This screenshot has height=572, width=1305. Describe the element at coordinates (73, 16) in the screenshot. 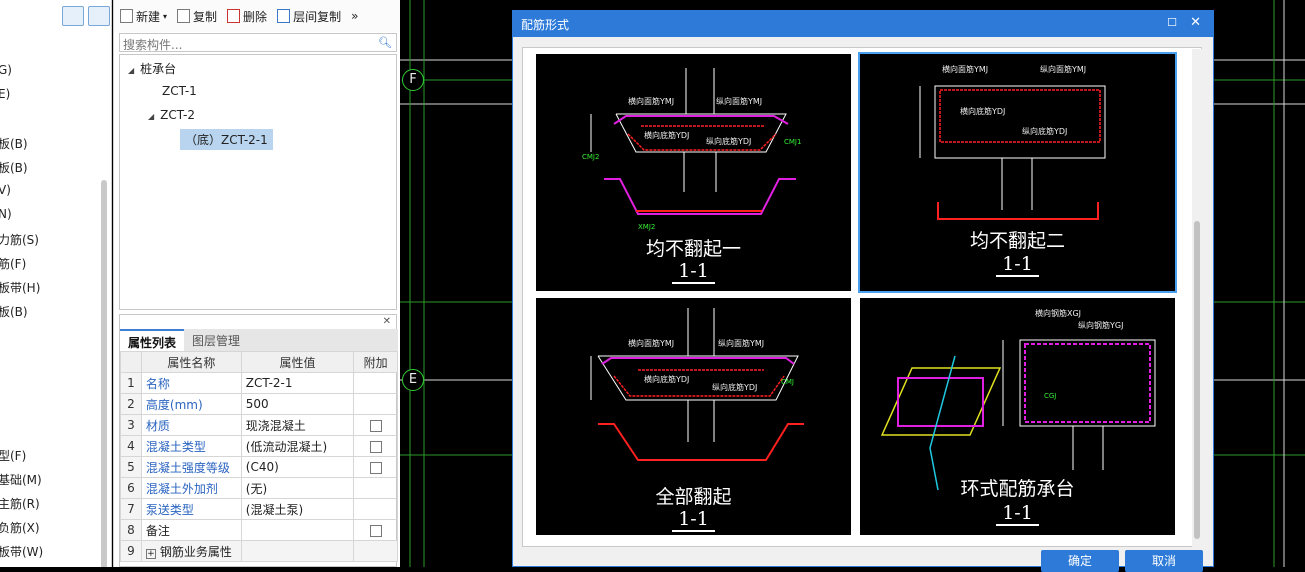

I see `list-view-icon` at that location.